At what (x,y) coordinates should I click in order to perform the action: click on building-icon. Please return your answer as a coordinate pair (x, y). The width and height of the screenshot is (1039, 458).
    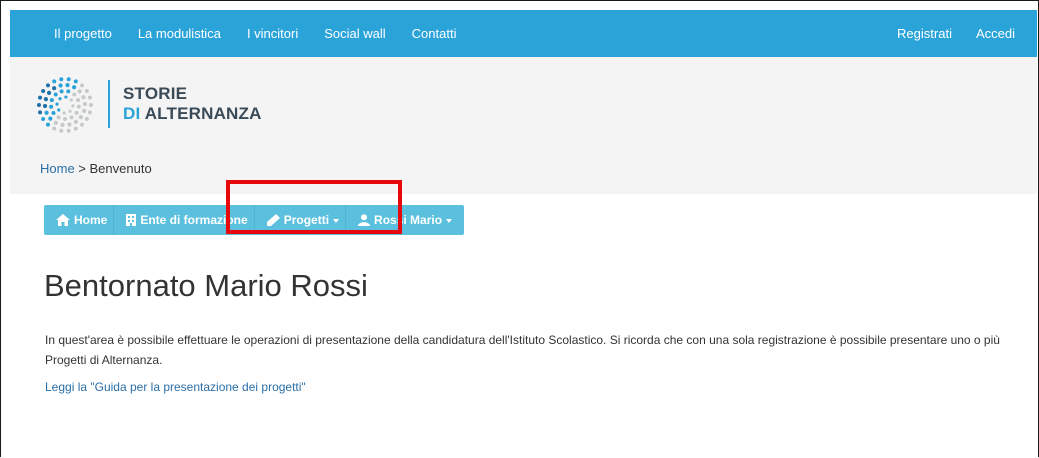
    Looking at the image, I should click on (131, 220).